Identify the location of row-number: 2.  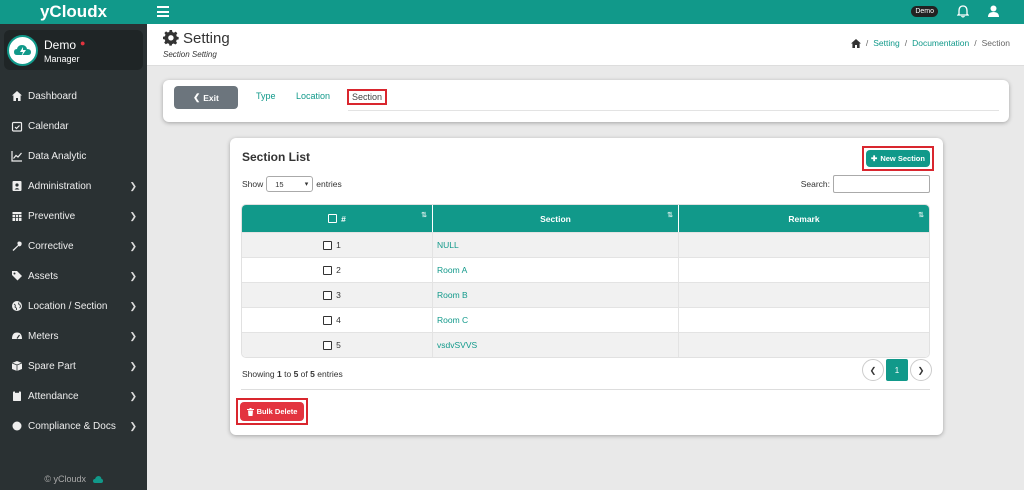
(338, 270).